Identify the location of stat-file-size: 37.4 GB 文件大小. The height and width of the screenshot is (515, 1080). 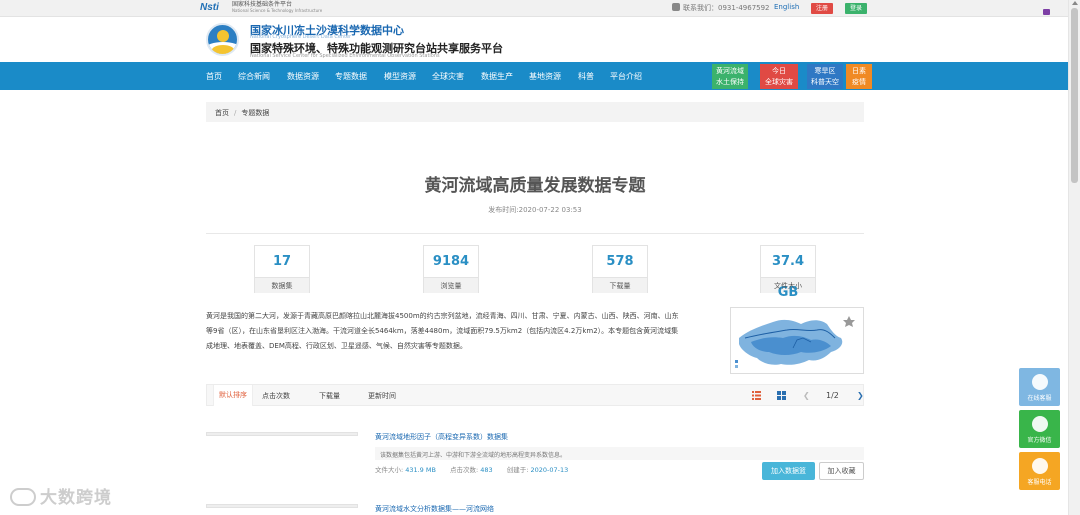
(788, 272).